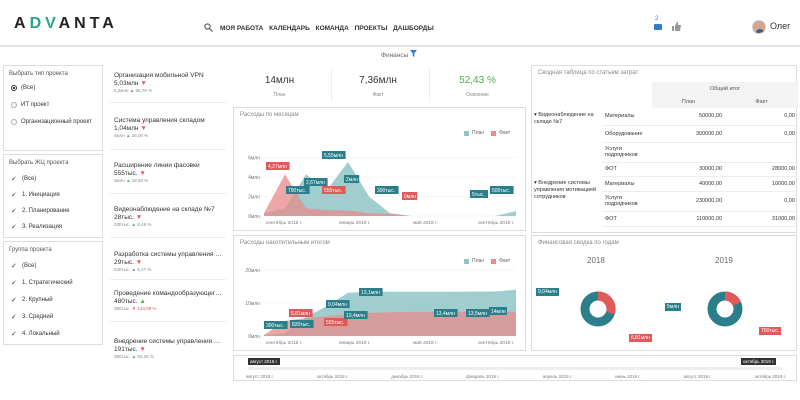 This screenshot has height=400, width=800. I want to click on table-row: Услуги подрядчиков 230000,00 0,00, so click(700, 201).